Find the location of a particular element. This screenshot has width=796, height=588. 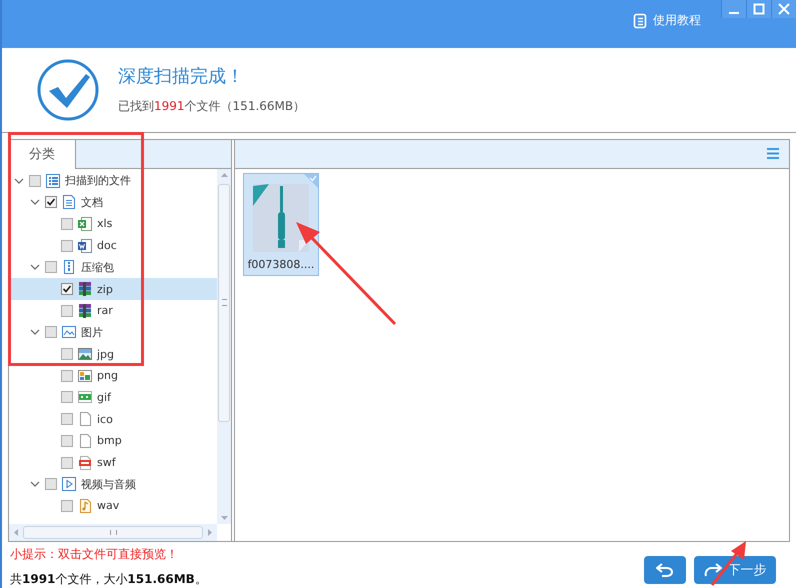

play-icon is located at coordinates (69, 484).